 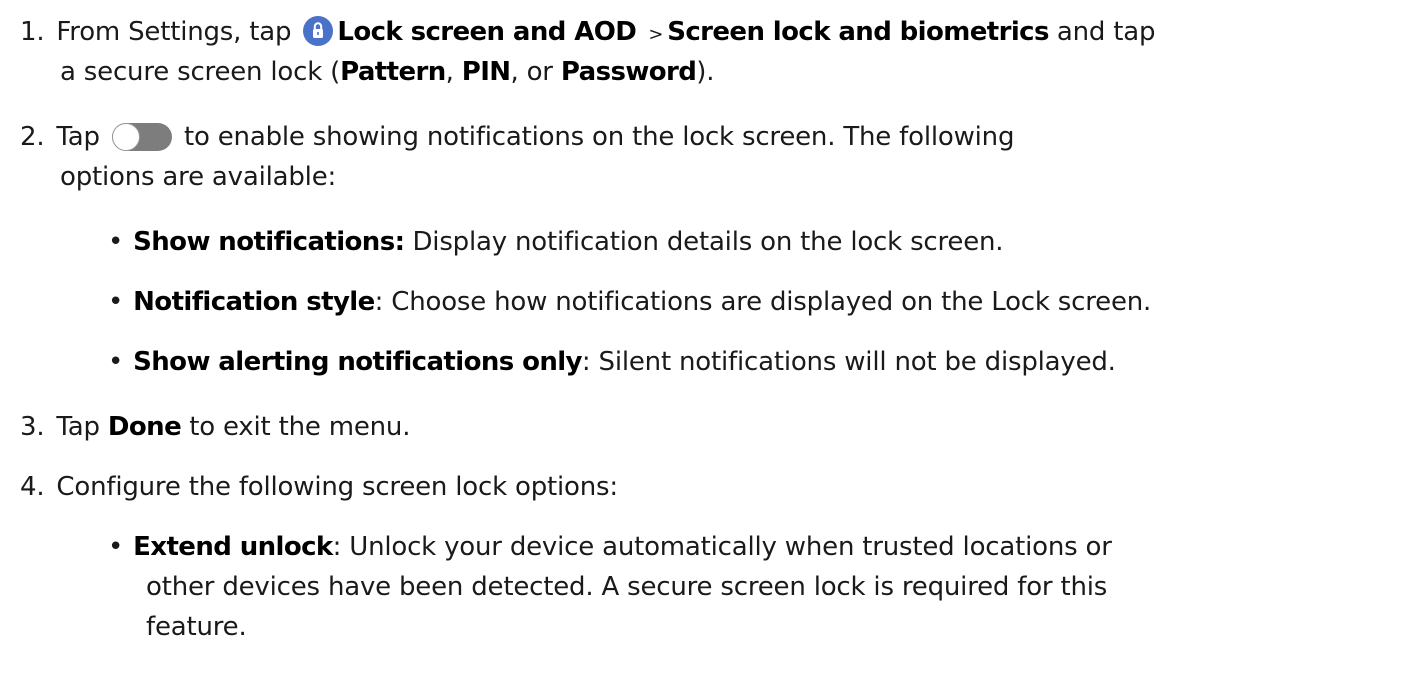 What do you see at coordinates (141, 137) in the screenshot?
I see `toggle-switch-icon` at bounding box center [141, 137].